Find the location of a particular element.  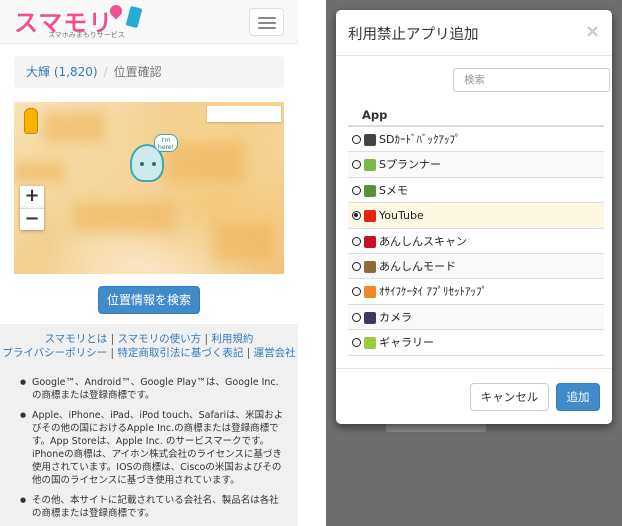

background-content is located at coordinates (436, 428).